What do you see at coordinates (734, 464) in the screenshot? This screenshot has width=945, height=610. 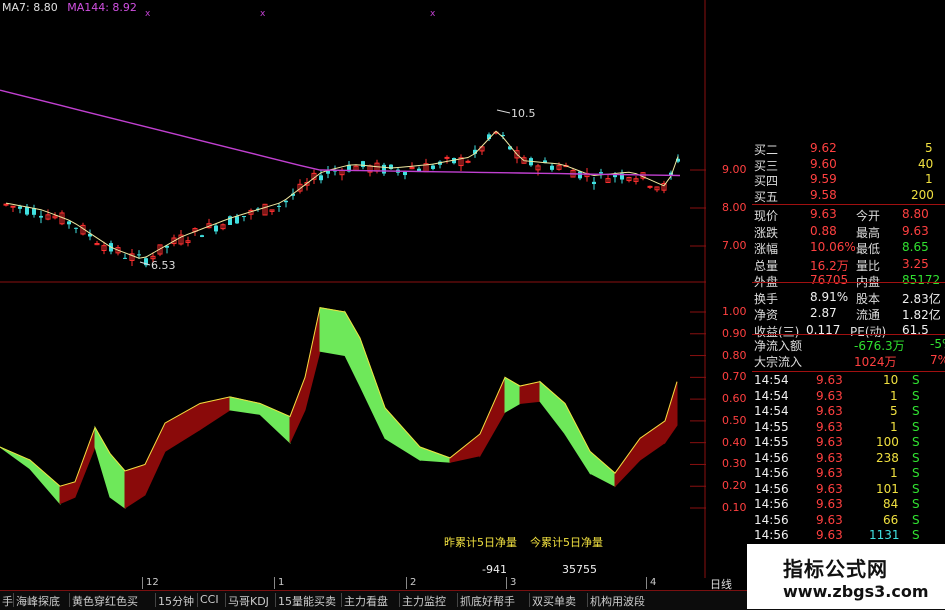 I see `indicator-axis-label: 0.30` at bounding box center [734, 464].